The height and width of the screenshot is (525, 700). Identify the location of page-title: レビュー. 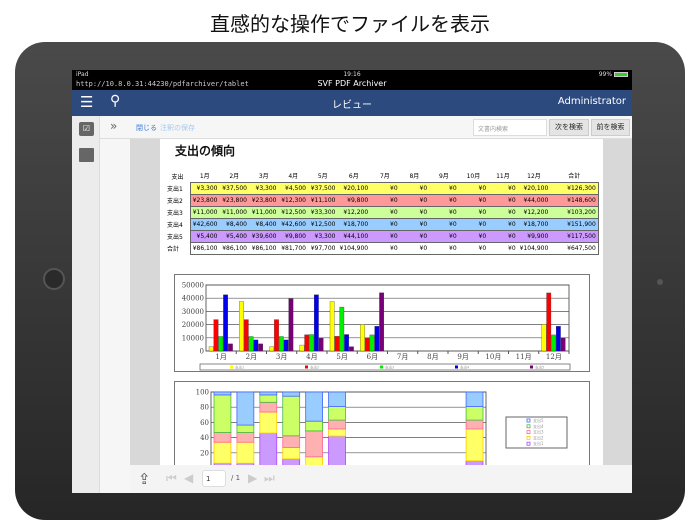
(352, 105).